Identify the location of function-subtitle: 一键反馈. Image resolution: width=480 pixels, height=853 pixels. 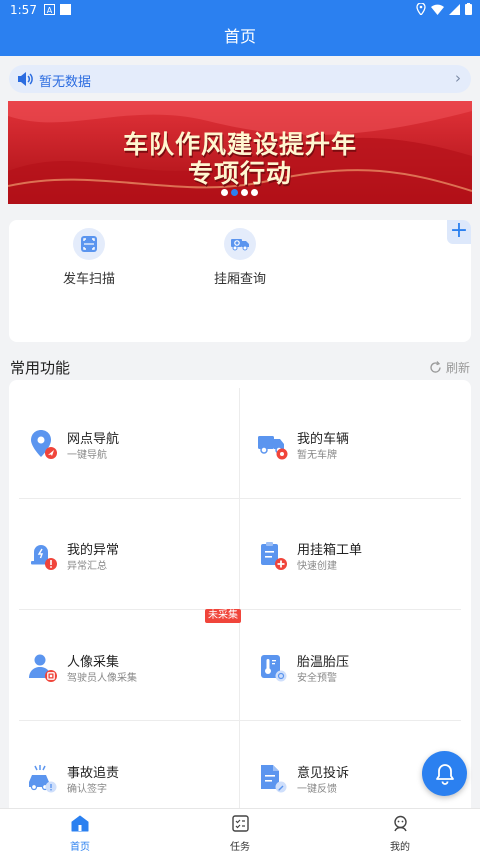
(317, 789).